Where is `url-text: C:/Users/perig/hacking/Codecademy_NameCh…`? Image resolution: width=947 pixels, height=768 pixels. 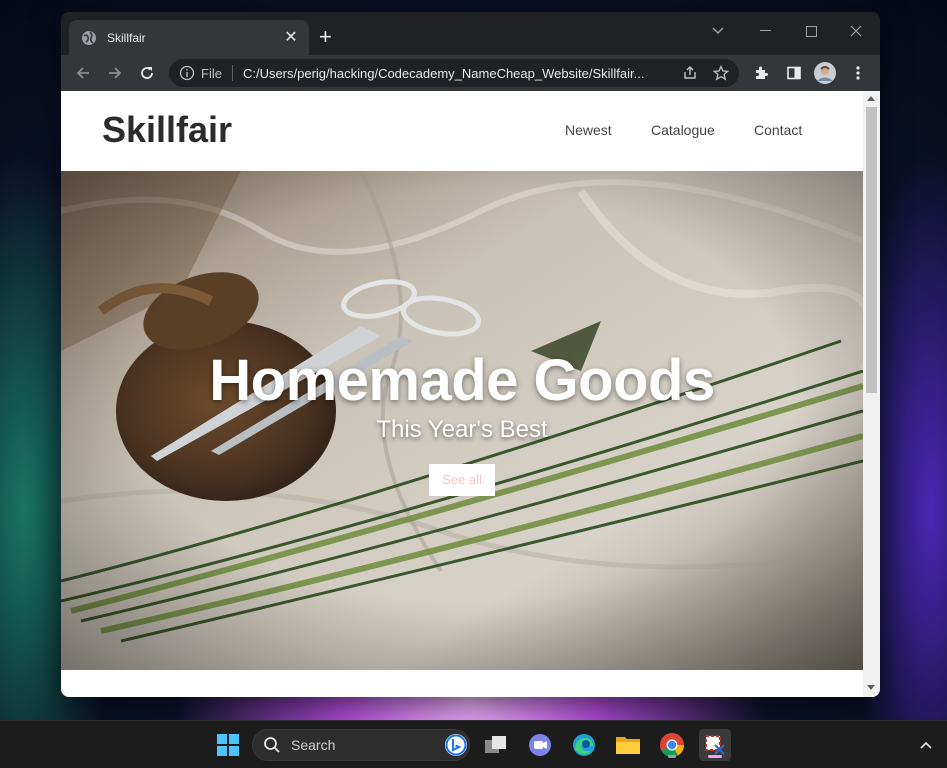
url-text: C:/Users/perig/hacking/Codecademy_NameCh… is located at coordinates (463, 73).